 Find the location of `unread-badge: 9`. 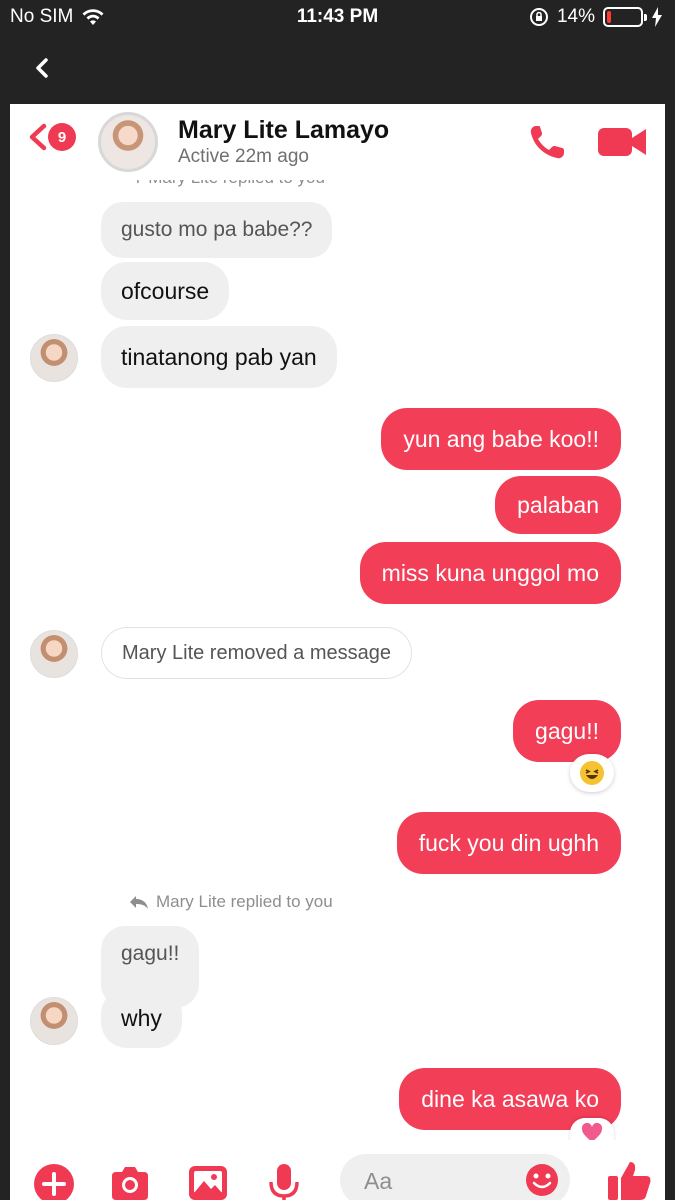

unread-badge: 9 is located at coordinates (62, 137).